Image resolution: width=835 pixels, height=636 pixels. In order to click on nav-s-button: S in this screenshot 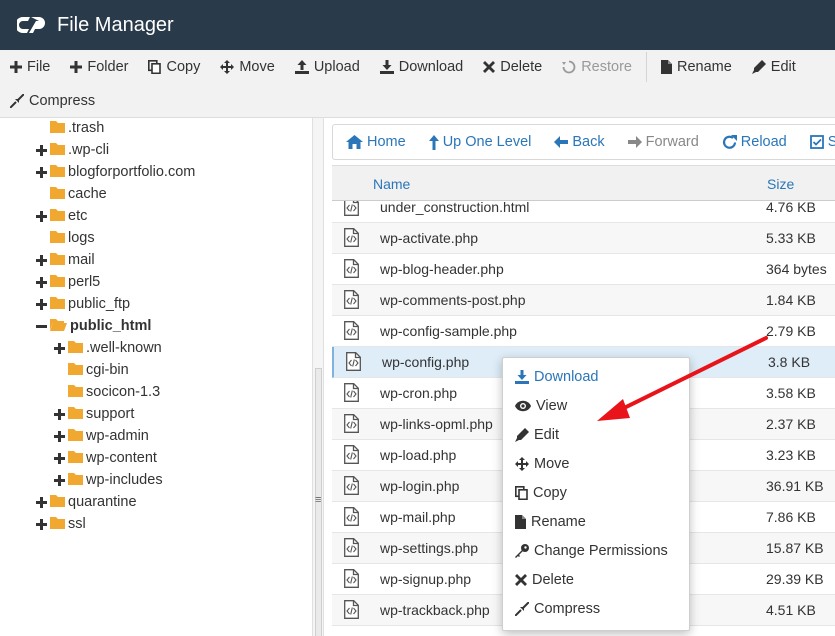, I will do `click(816, 142)`.